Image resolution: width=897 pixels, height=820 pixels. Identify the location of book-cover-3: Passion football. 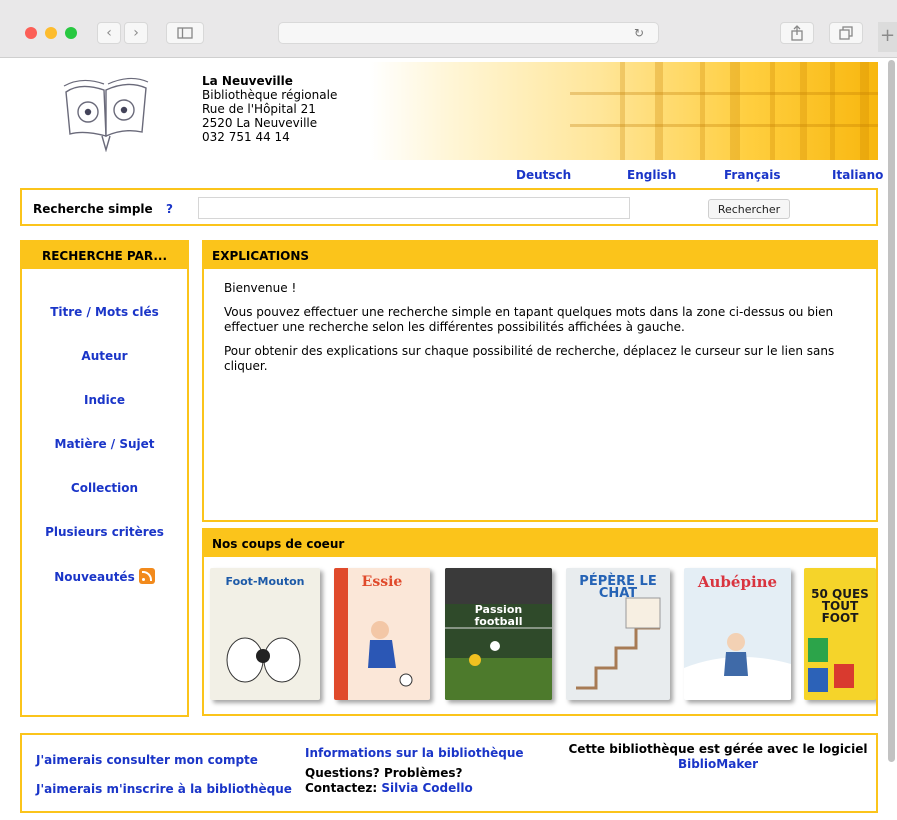
(498, 634).